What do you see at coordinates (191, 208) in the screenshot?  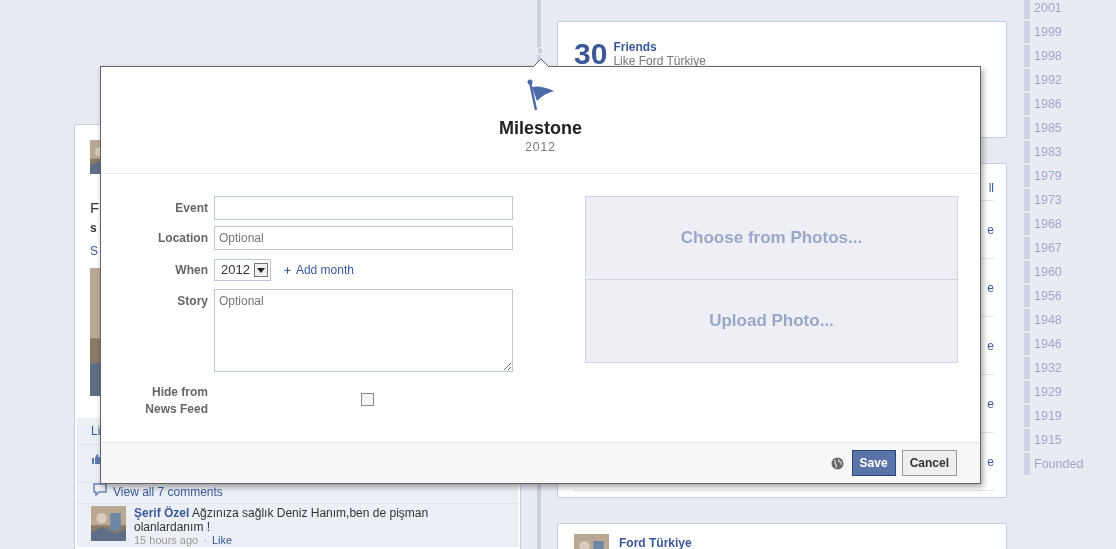 I see `field-label: Event` at bounding box center [191, 208].